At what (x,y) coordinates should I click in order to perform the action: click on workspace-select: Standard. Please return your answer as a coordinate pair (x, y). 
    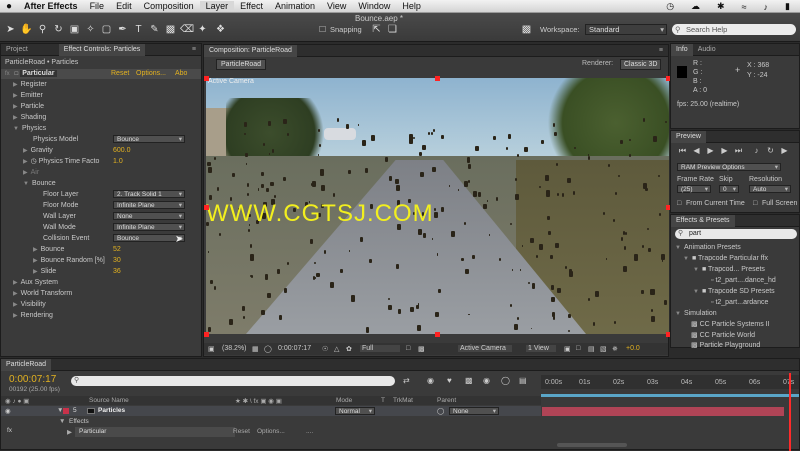
    Looking at the image, I should click on (626, 29).